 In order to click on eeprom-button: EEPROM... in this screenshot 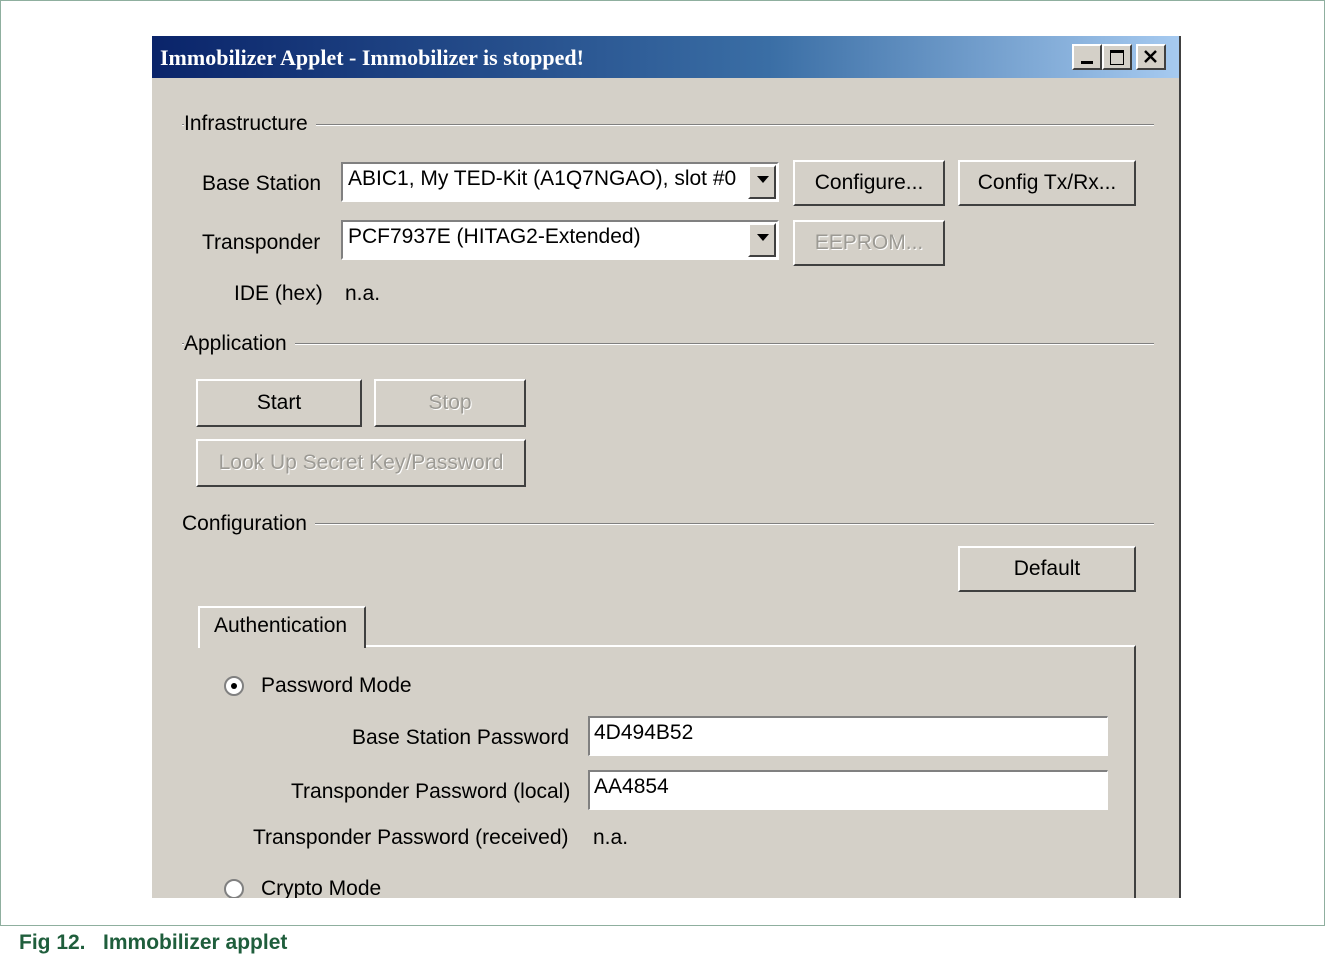, I will do `click(869, 243)`.